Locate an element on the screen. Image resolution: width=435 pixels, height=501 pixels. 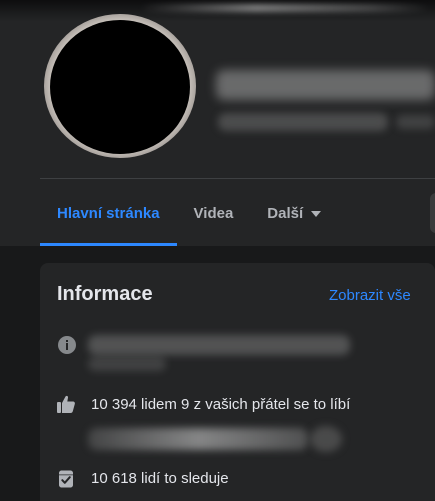
tab-videos: Videa is located at coordinates (214, 213).